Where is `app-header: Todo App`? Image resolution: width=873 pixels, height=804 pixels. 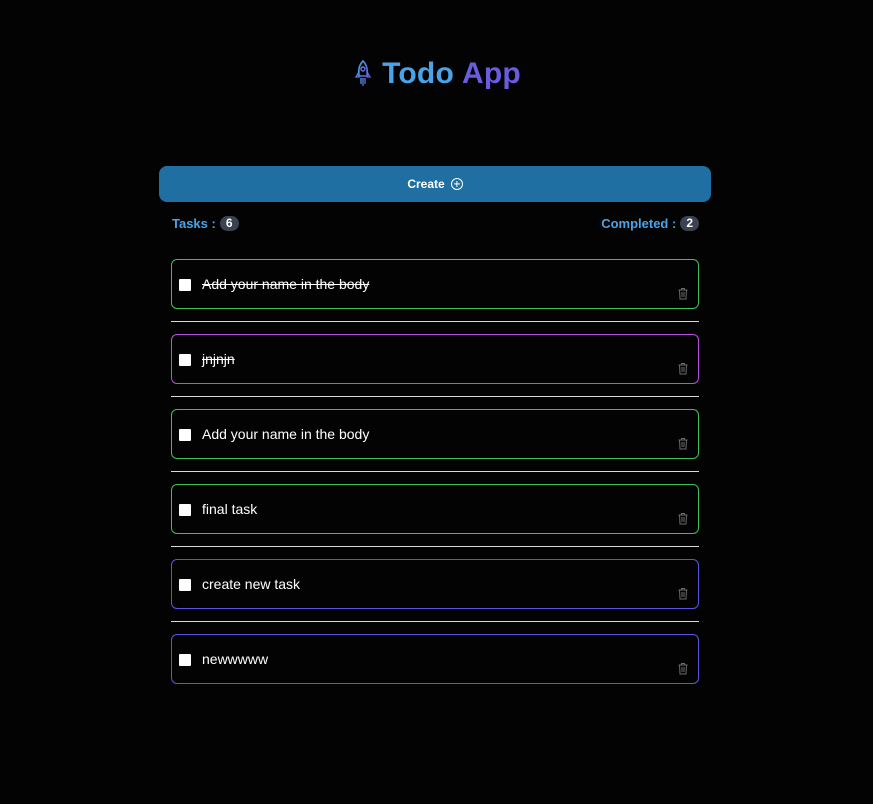 app-header: Todo App is located at coordinates (436, 74).